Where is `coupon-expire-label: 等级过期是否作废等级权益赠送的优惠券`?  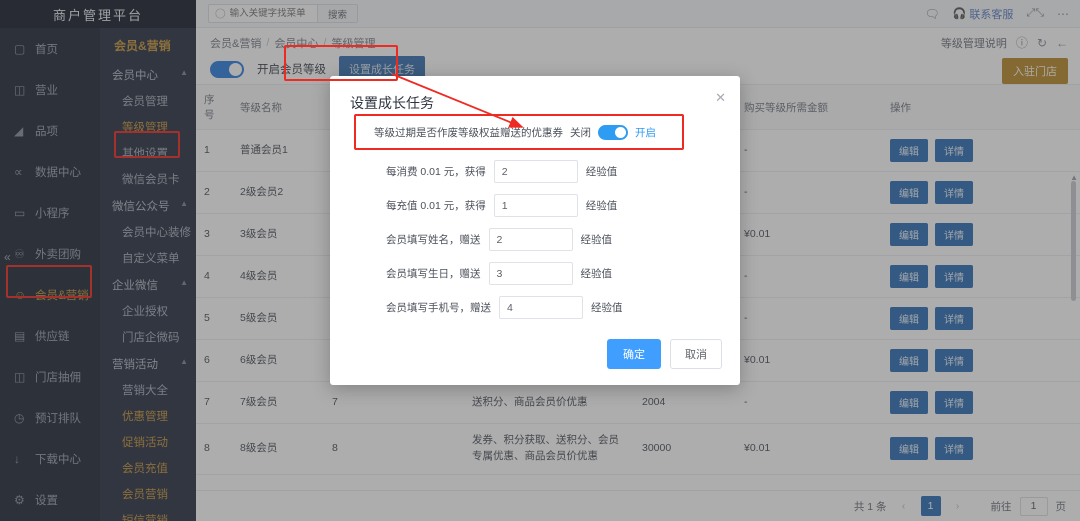 coupon-expire-label: 等级过期是否作废等级权益赠送的优惠券 is located at coordinates (468, 132).